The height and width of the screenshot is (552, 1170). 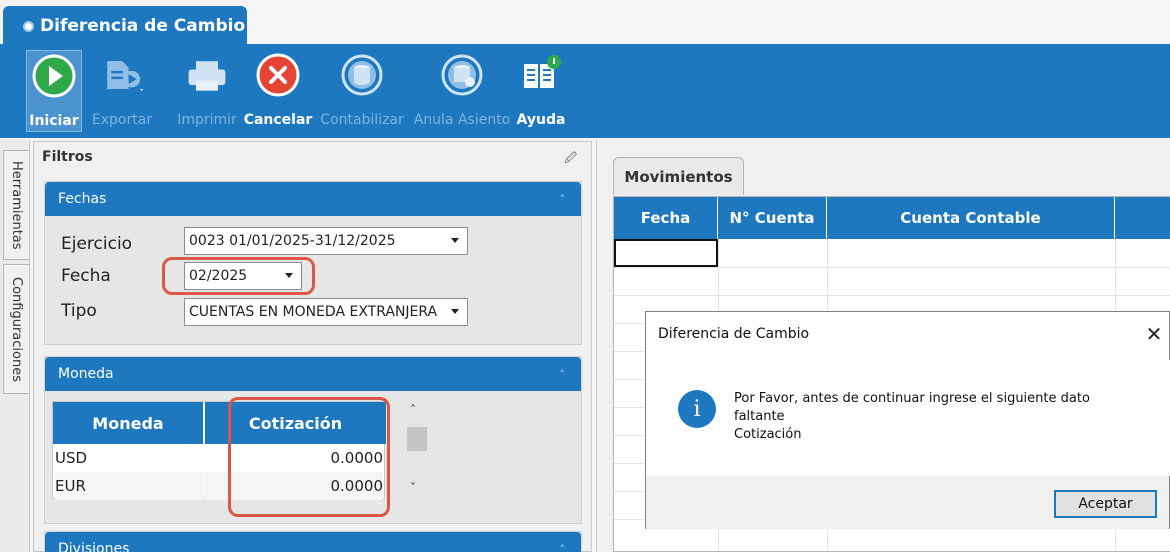 What do you see at coordinates (1154, 334) in the screenshot?
I see `close-icon: ✕` at bounding box center [1154, 334].